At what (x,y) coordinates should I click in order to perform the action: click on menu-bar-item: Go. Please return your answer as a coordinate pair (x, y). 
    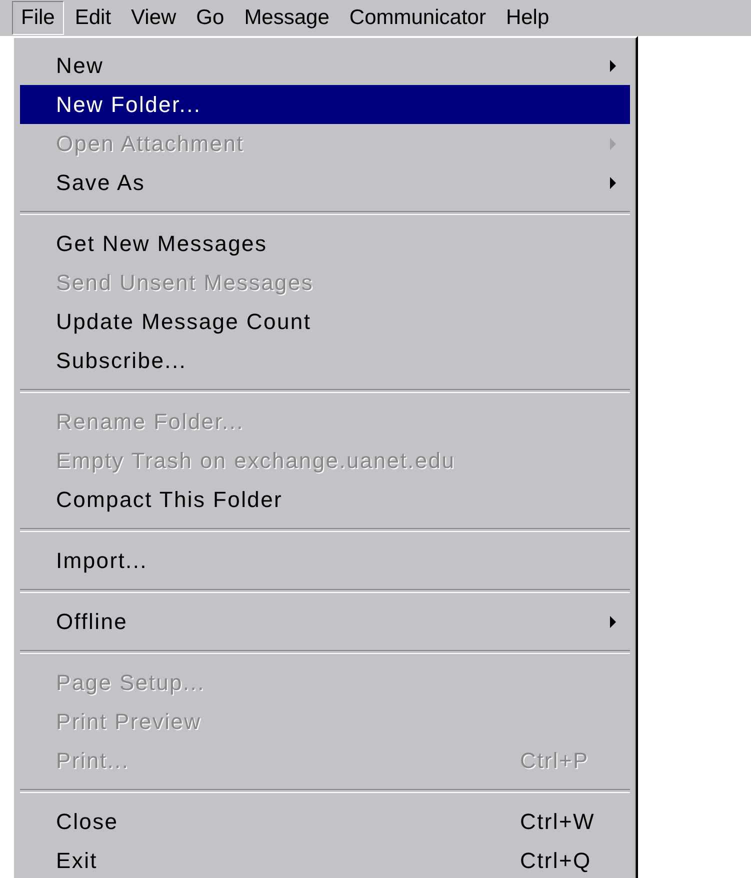
    Looking at the image, I should click on (210, 18).